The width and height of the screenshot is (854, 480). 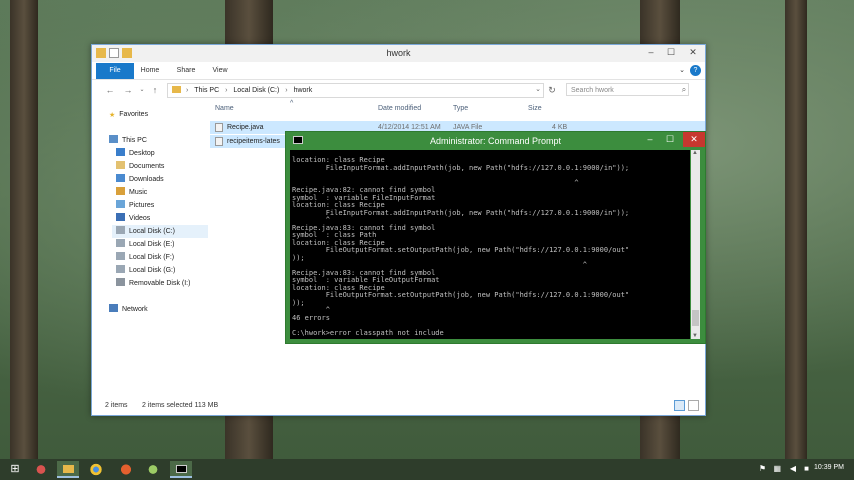 What do you see at coordinates (41, 469) in the screenshot?
I see `tools-icon` at bounding box center [41, 469].